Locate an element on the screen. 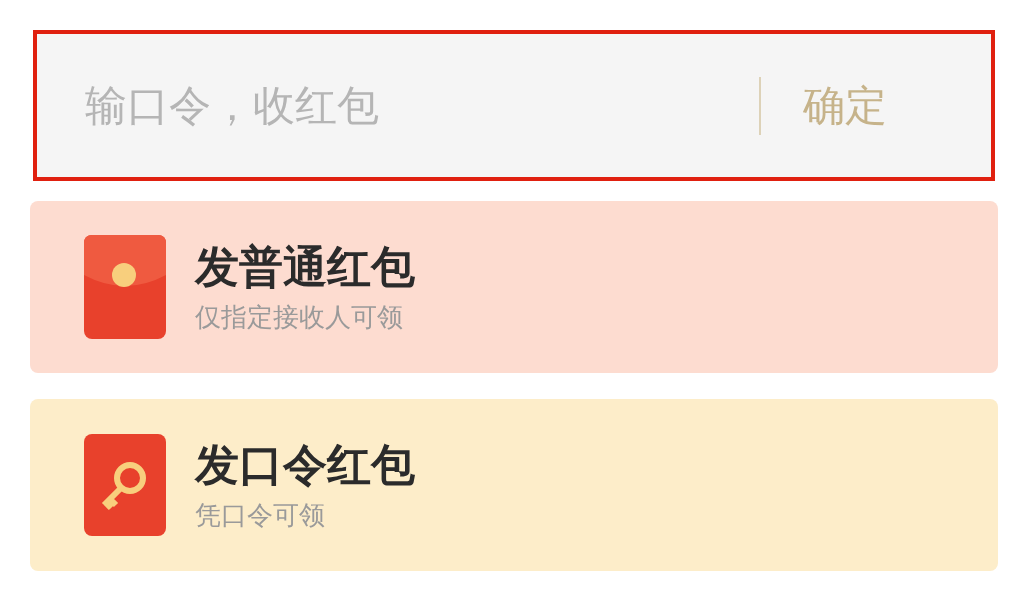  option-subtitle: 凭口令可领 is located at coordinates (260, 515).